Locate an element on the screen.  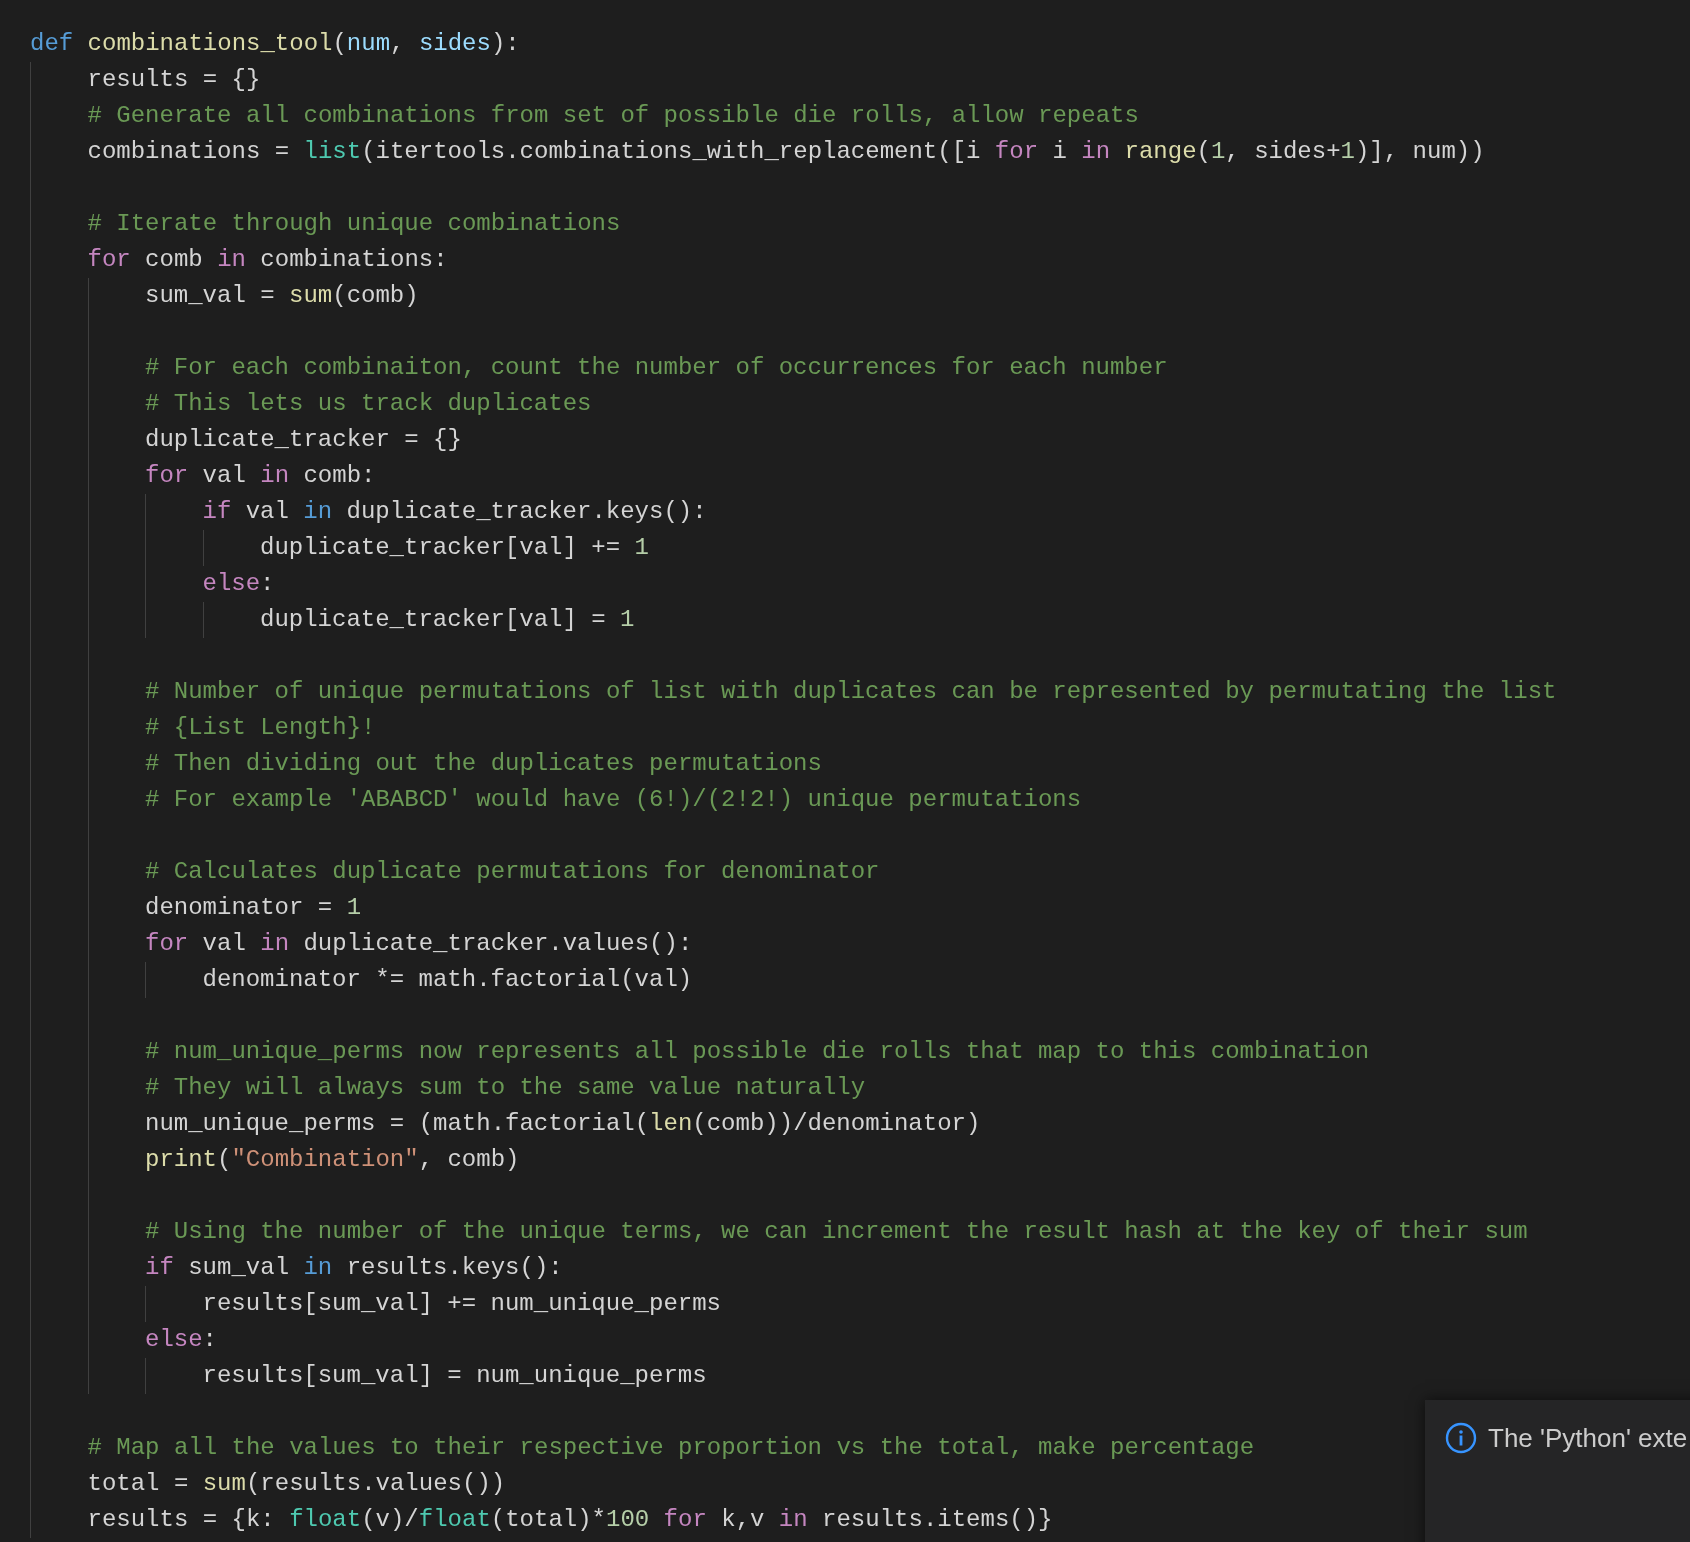
info-icon is located at coordinates (1461, 1438).